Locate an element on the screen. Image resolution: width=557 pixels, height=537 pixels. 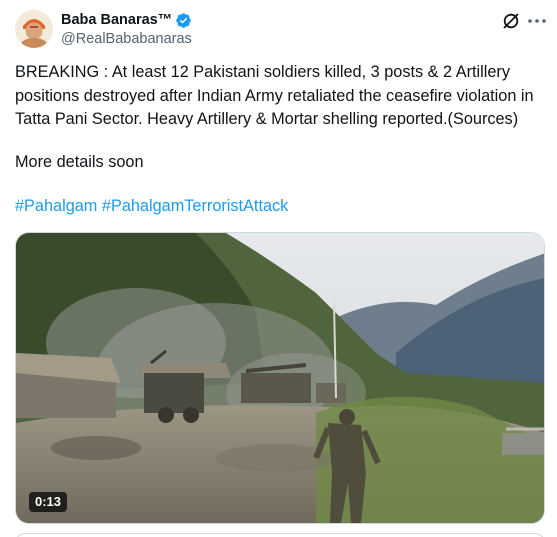
grok-icon is located at coordinates (511, 21).